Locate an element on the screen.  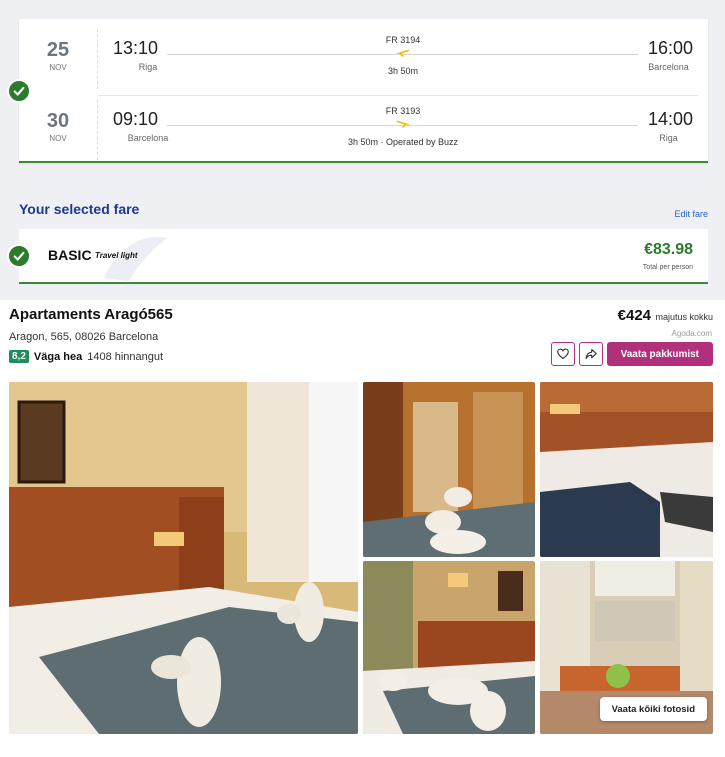
fare-price-note: Total per person is located at coordinates (667, 267).